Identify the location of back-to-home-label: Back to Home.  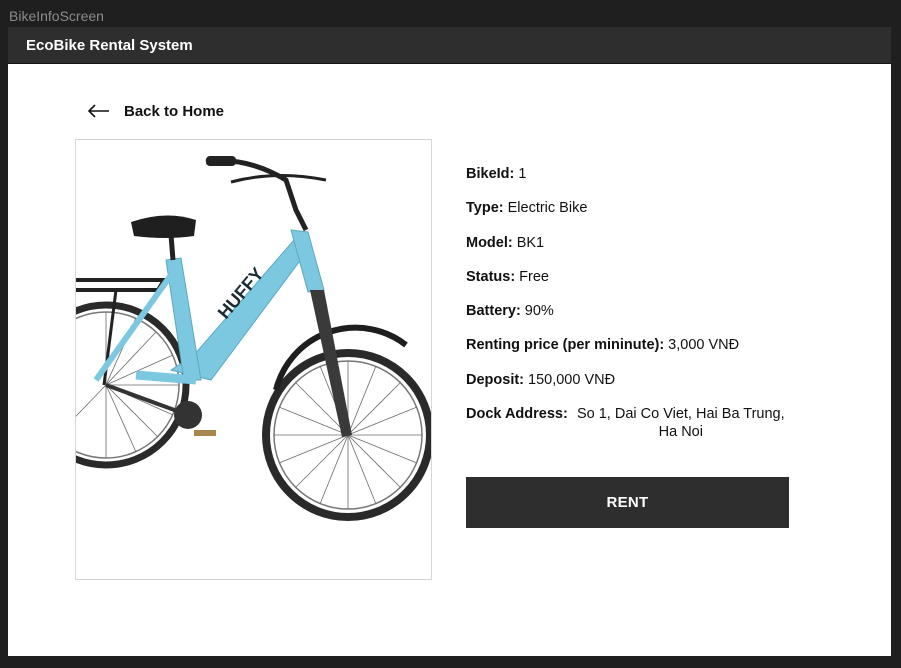
(174, 111).